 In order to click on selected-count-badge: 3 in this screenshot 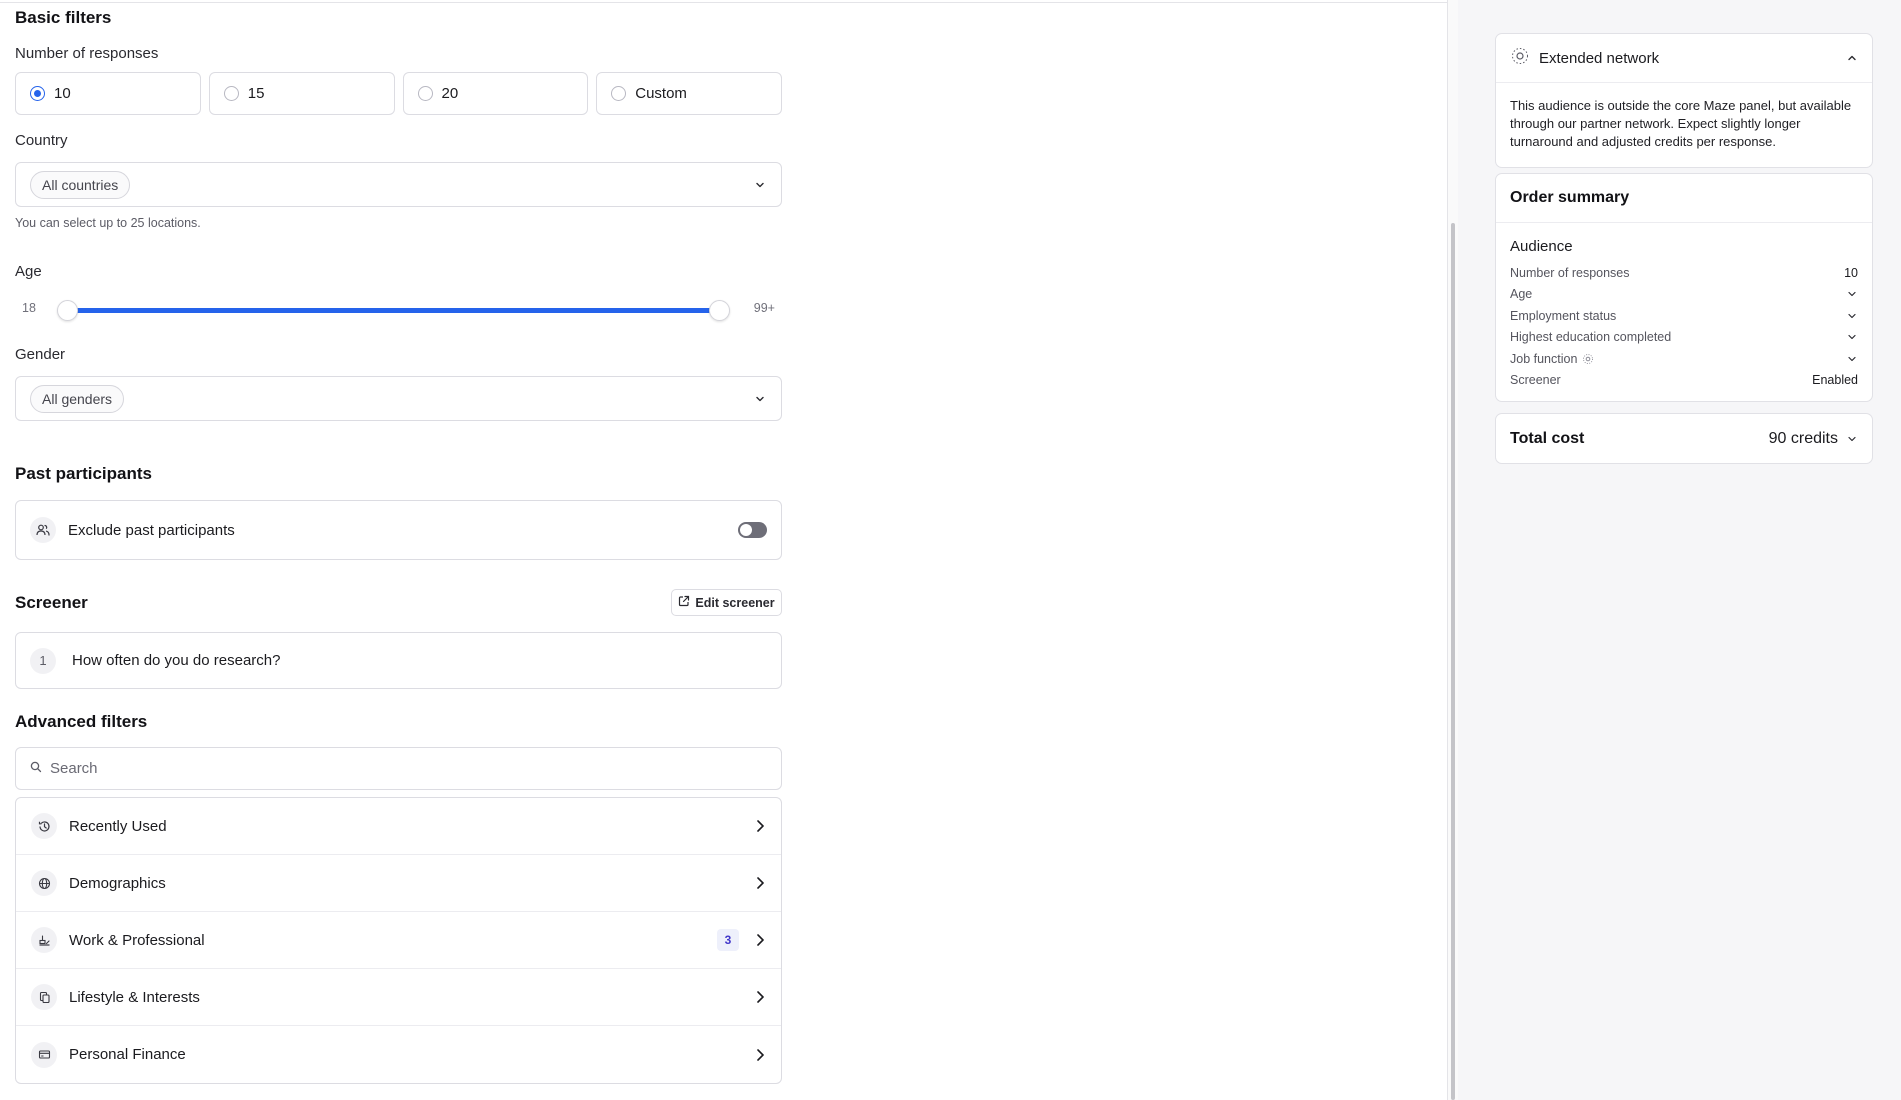, I will do `click(728, 940)`.